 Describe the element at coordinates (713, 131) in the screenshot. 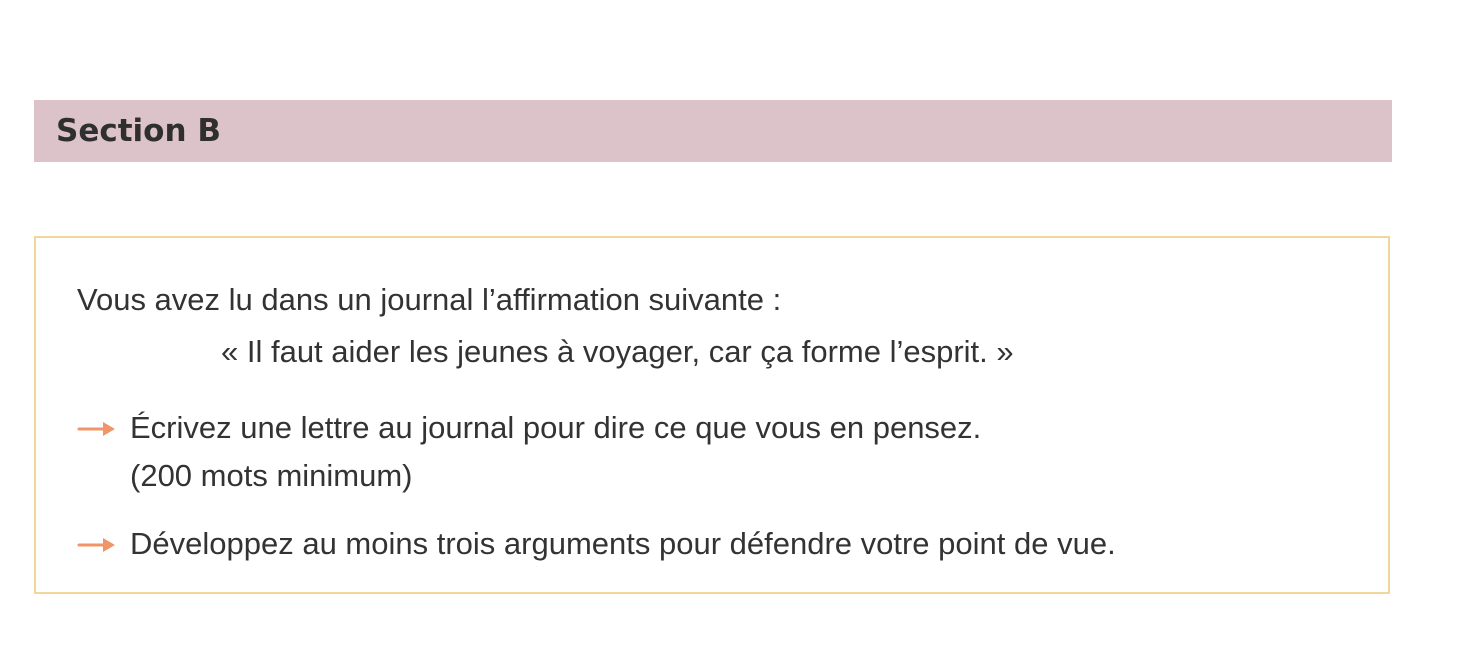

I see `section-banner: Section B` at that location.